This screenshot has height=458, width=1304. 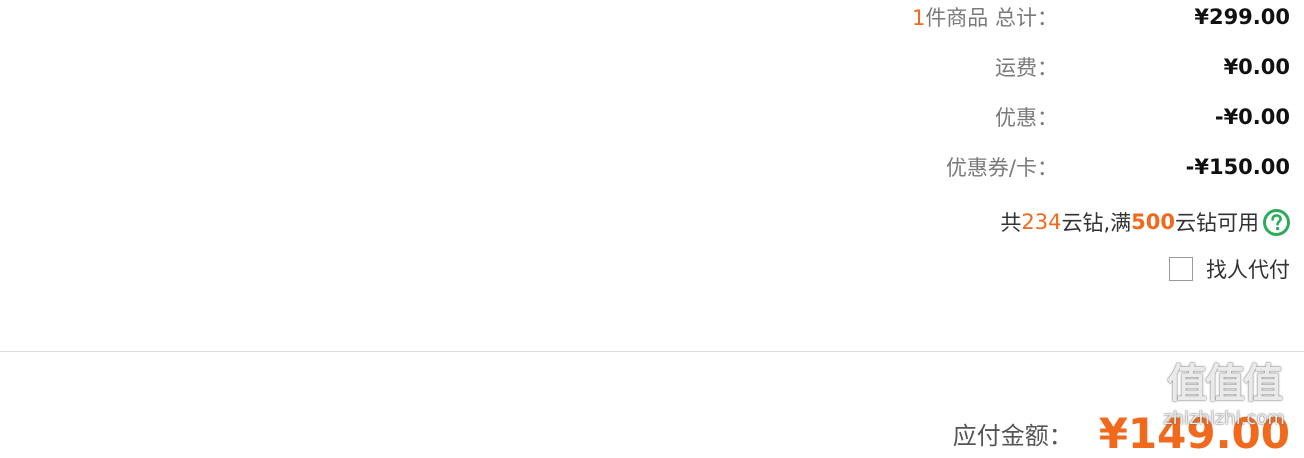 What do you see at coordinates (1194, 433) in the screenshot?
I see `total-payable-amount: ¥149.00` at bounding box center [1194, 433].